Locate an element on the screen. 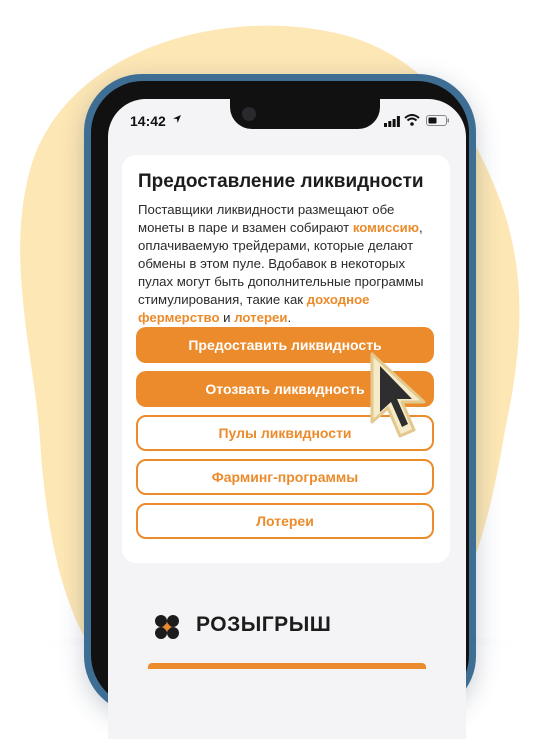 Image resolution: width=559 pixels, height=739 pixels. description-text-3: и is located at coordinates (227, 317).